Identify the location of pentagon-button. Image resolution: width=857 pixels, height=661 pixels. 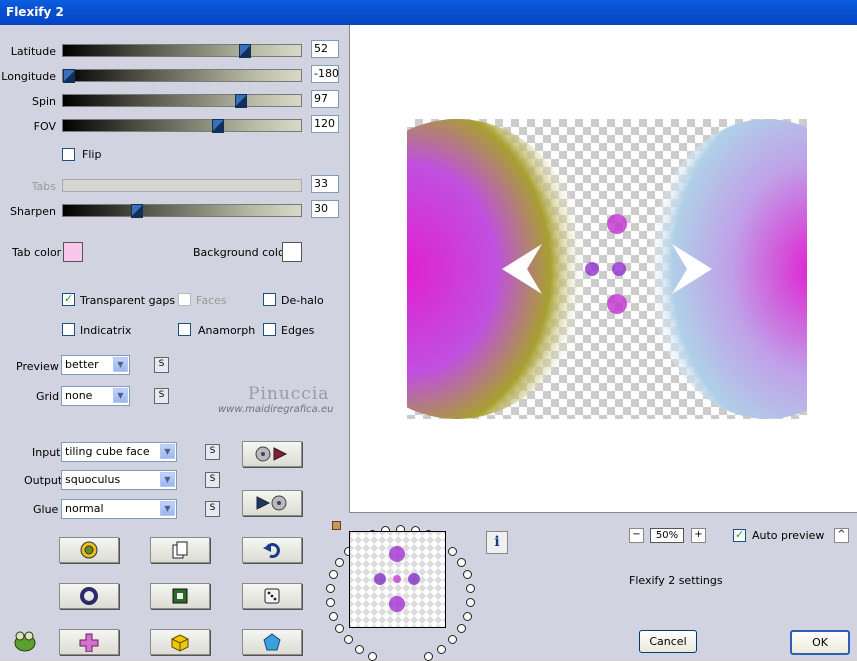
(272, 642).